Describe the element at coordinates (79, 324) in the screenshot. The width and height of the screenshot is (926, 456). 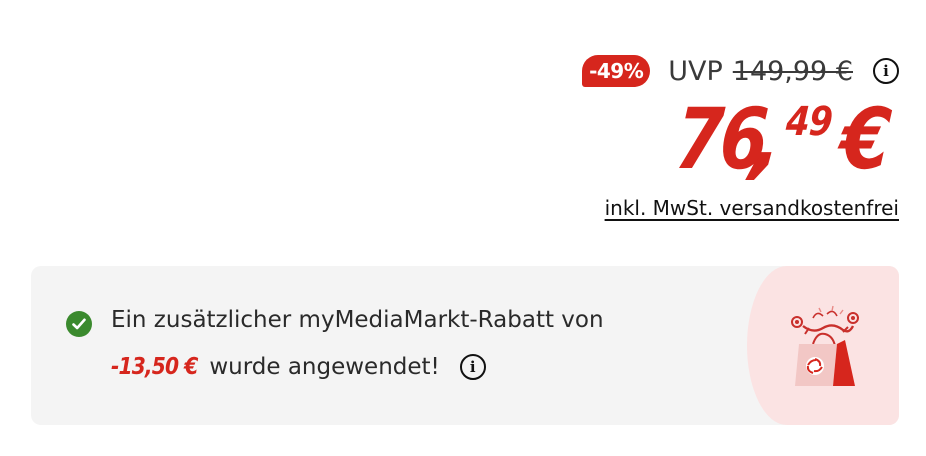
I see `check-circle-icon` at that location.